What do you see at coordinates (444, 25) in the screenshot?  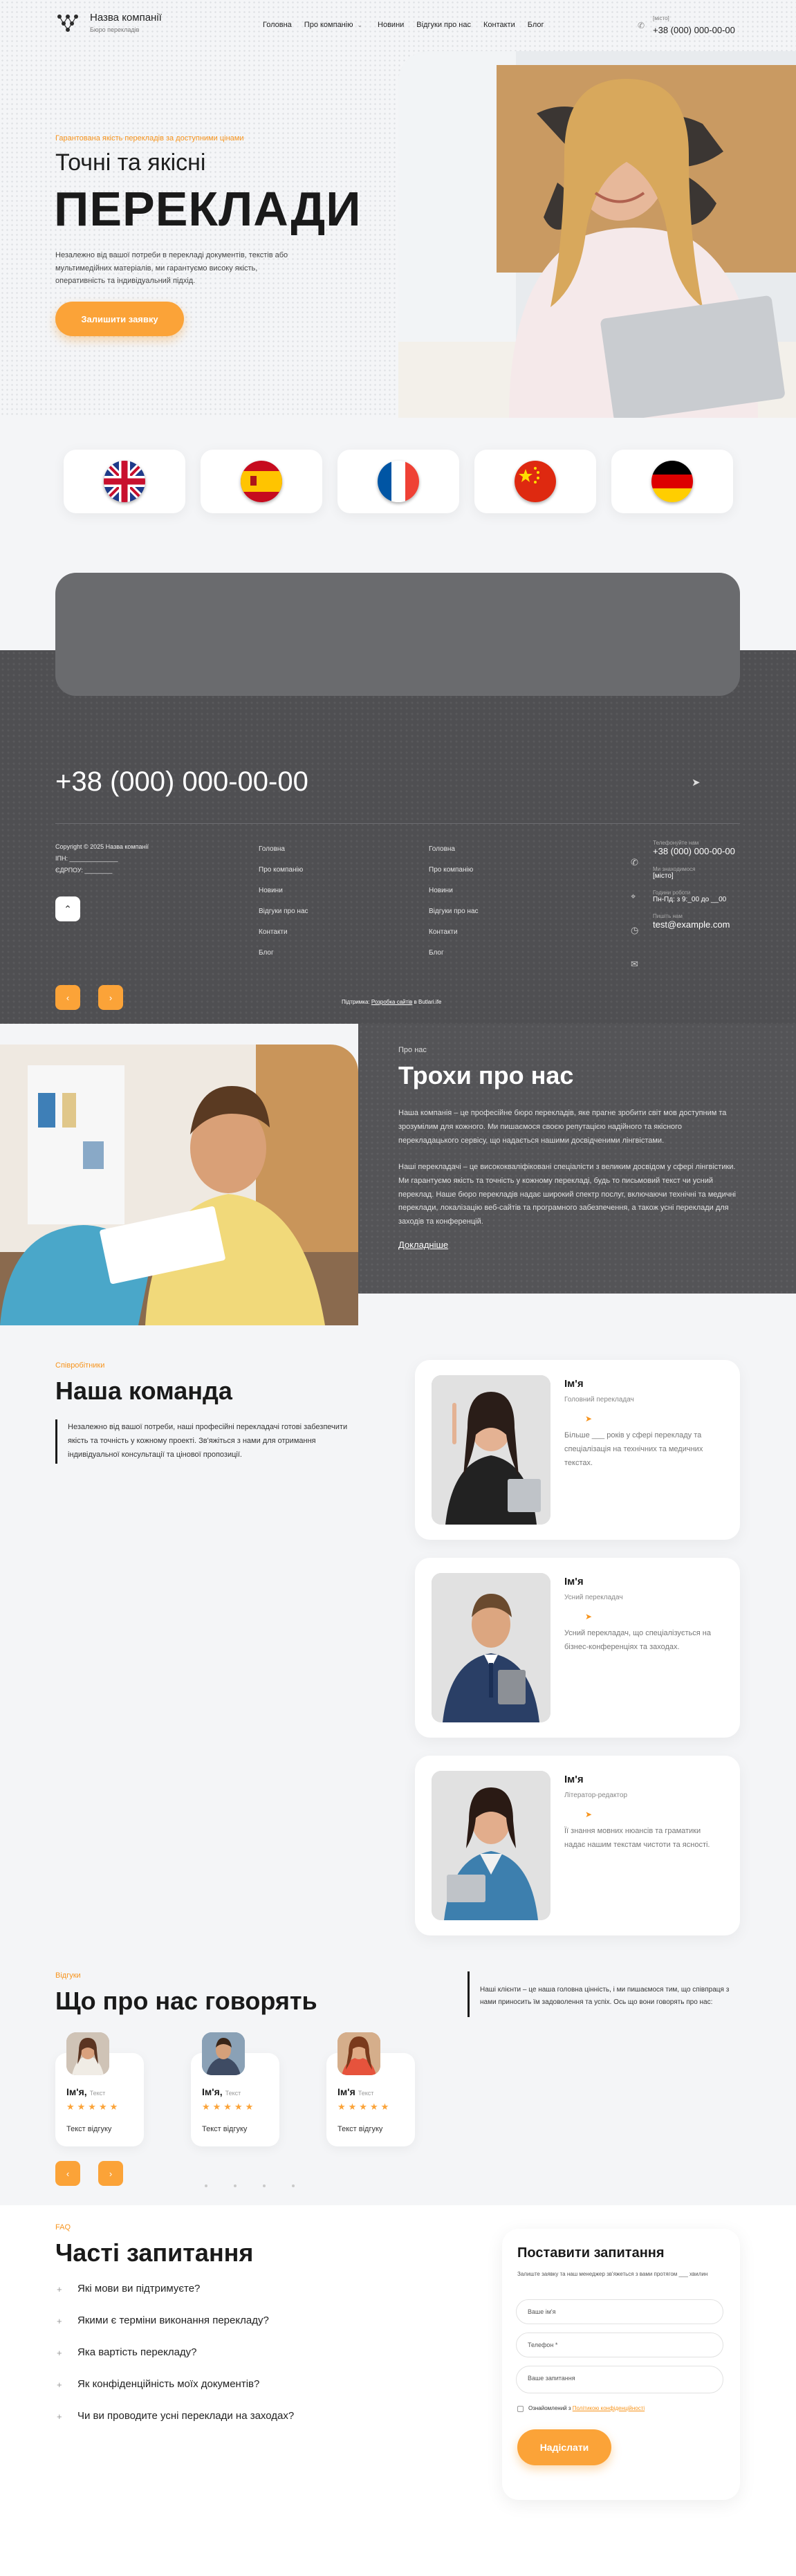 I see `nav-item-reviews: Відгуки про нас` at bounding box center [444, 25].